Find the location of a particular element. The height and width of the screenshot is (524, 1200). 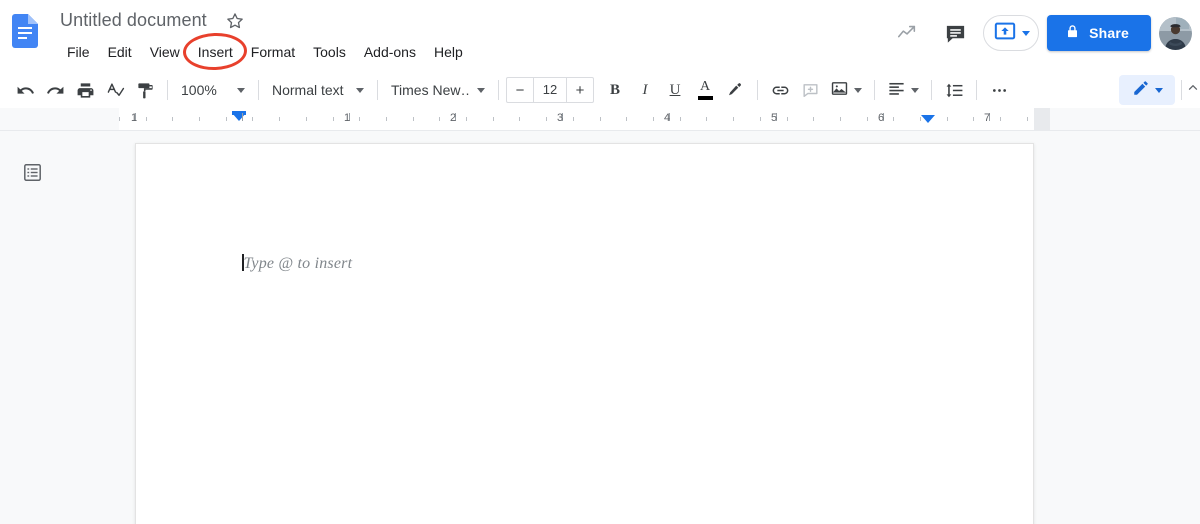

highlight-pen-icon is located at coordinates (735, 90).